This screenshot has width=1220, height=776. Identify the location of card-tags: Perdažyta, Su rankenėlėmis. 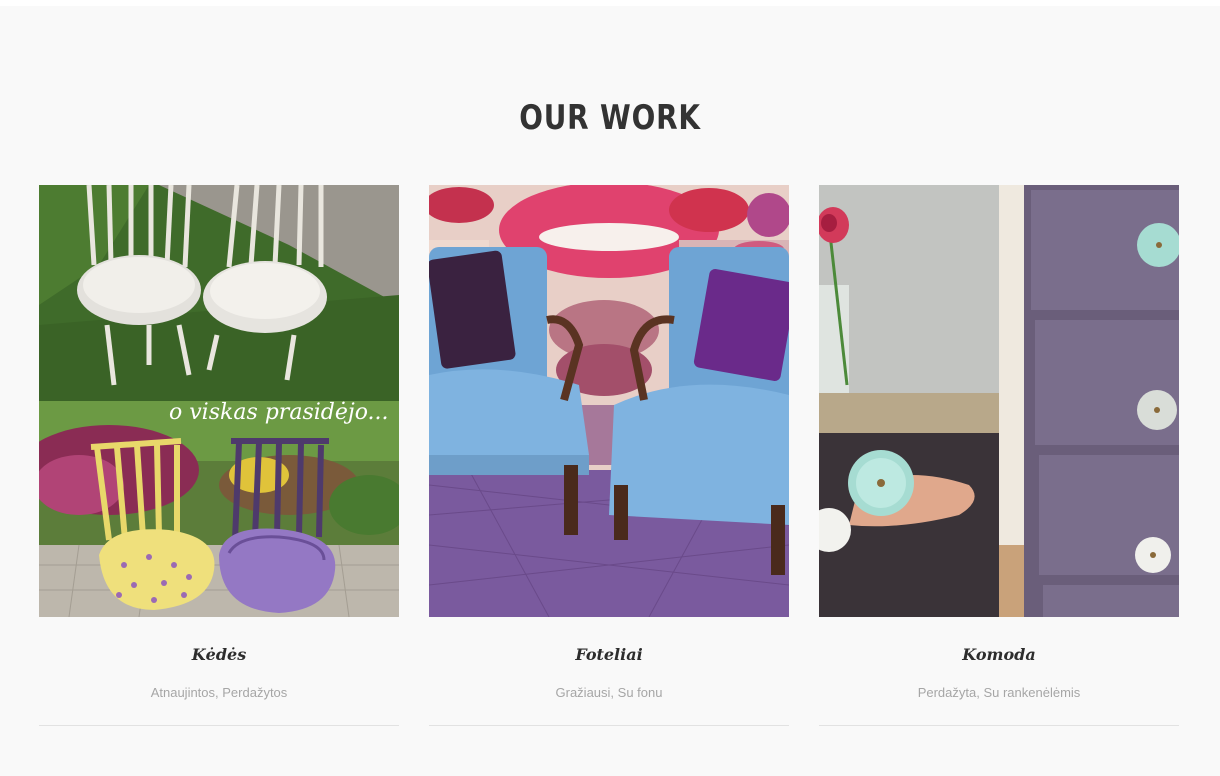
(999, 692).